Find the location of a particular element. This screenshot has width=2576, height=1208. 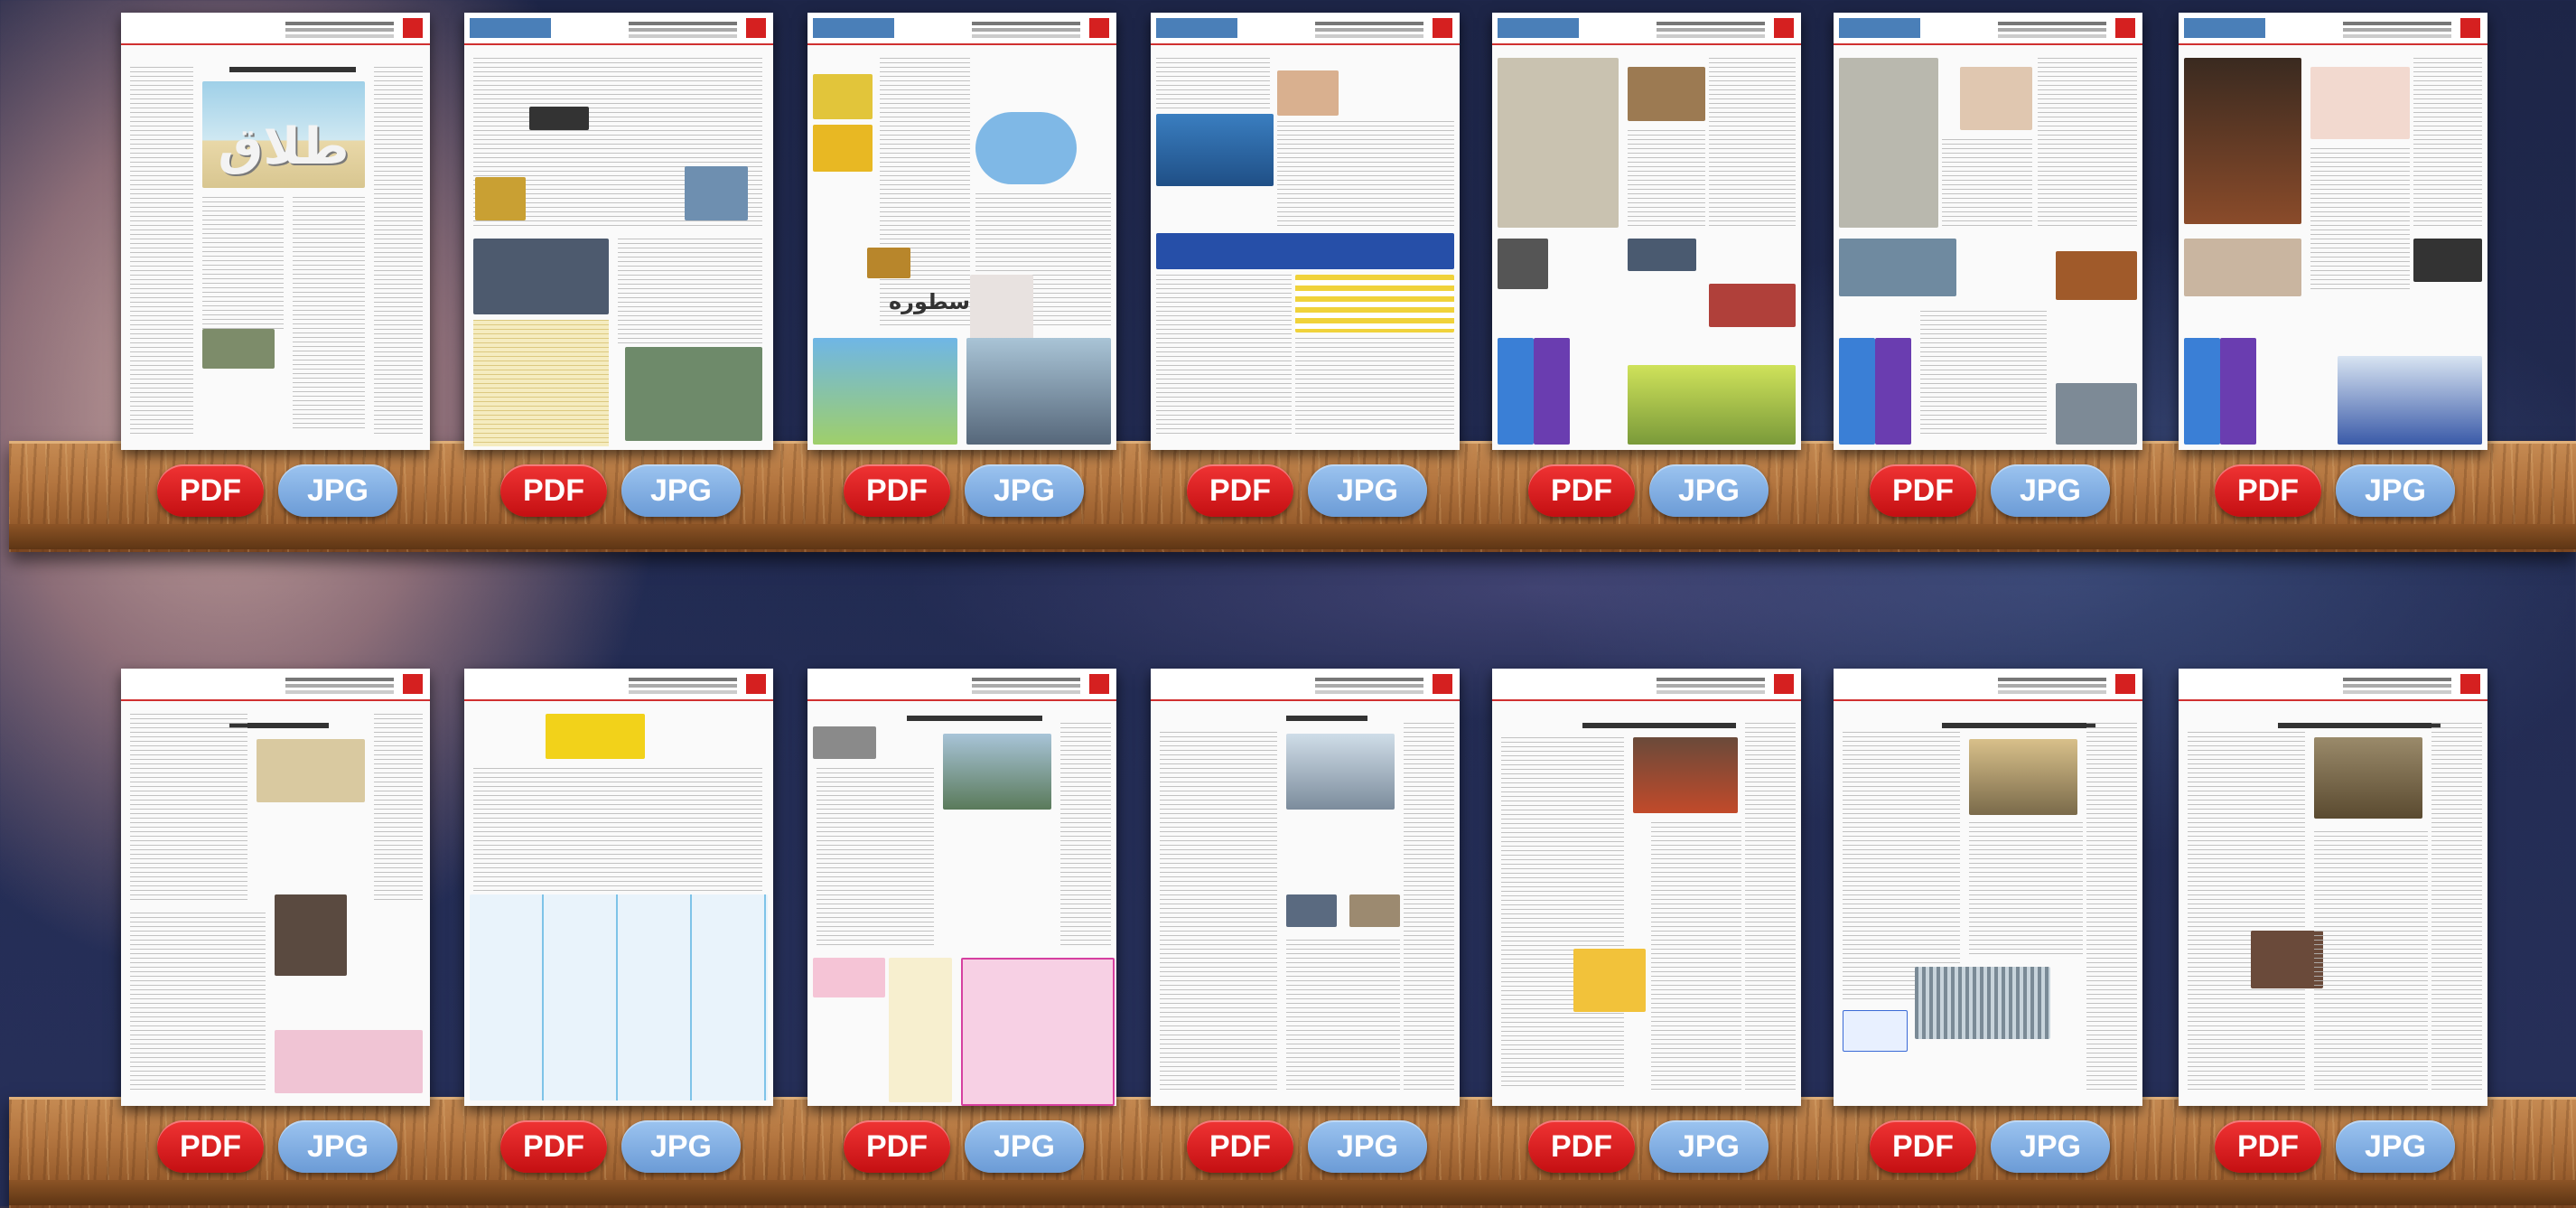

cover-word: طلاق is located at coordinates (284, 146).